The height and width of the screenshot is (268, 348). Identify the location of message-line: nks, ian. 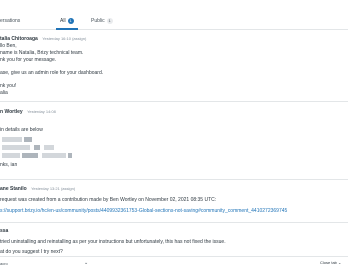
(9, 165).